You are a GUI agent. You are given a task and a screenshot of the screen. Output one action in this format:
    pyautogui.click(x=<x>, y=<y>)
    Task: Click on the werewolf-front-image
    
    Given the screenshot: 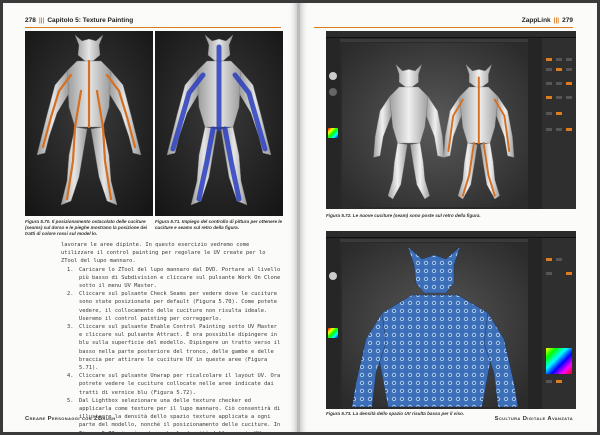 What is the action you would take?
    pyautogui.click(x=89, y=123)
    